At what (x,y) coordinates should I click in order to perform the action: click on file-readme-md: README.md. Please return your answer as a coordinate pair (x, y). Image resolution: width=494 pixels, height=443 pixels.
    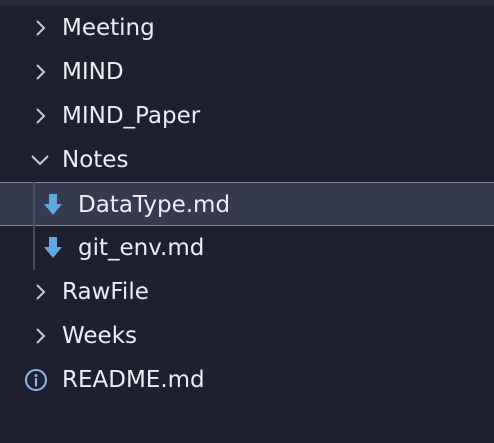
    Looking at the image, I should click on (247, 380).